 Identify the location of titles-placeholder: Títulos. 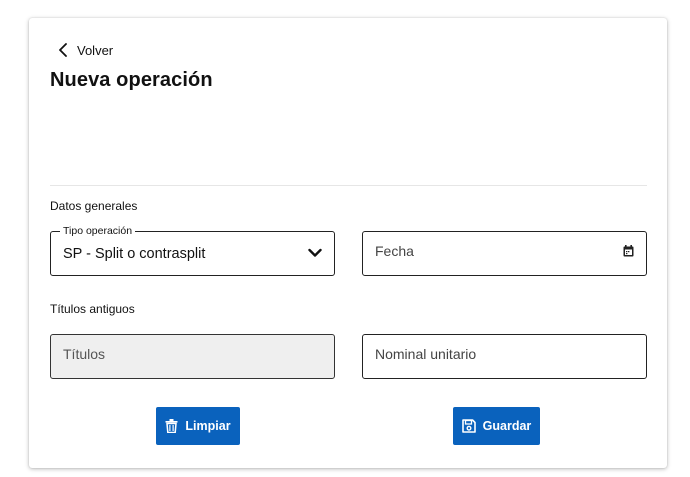
(84, 354).